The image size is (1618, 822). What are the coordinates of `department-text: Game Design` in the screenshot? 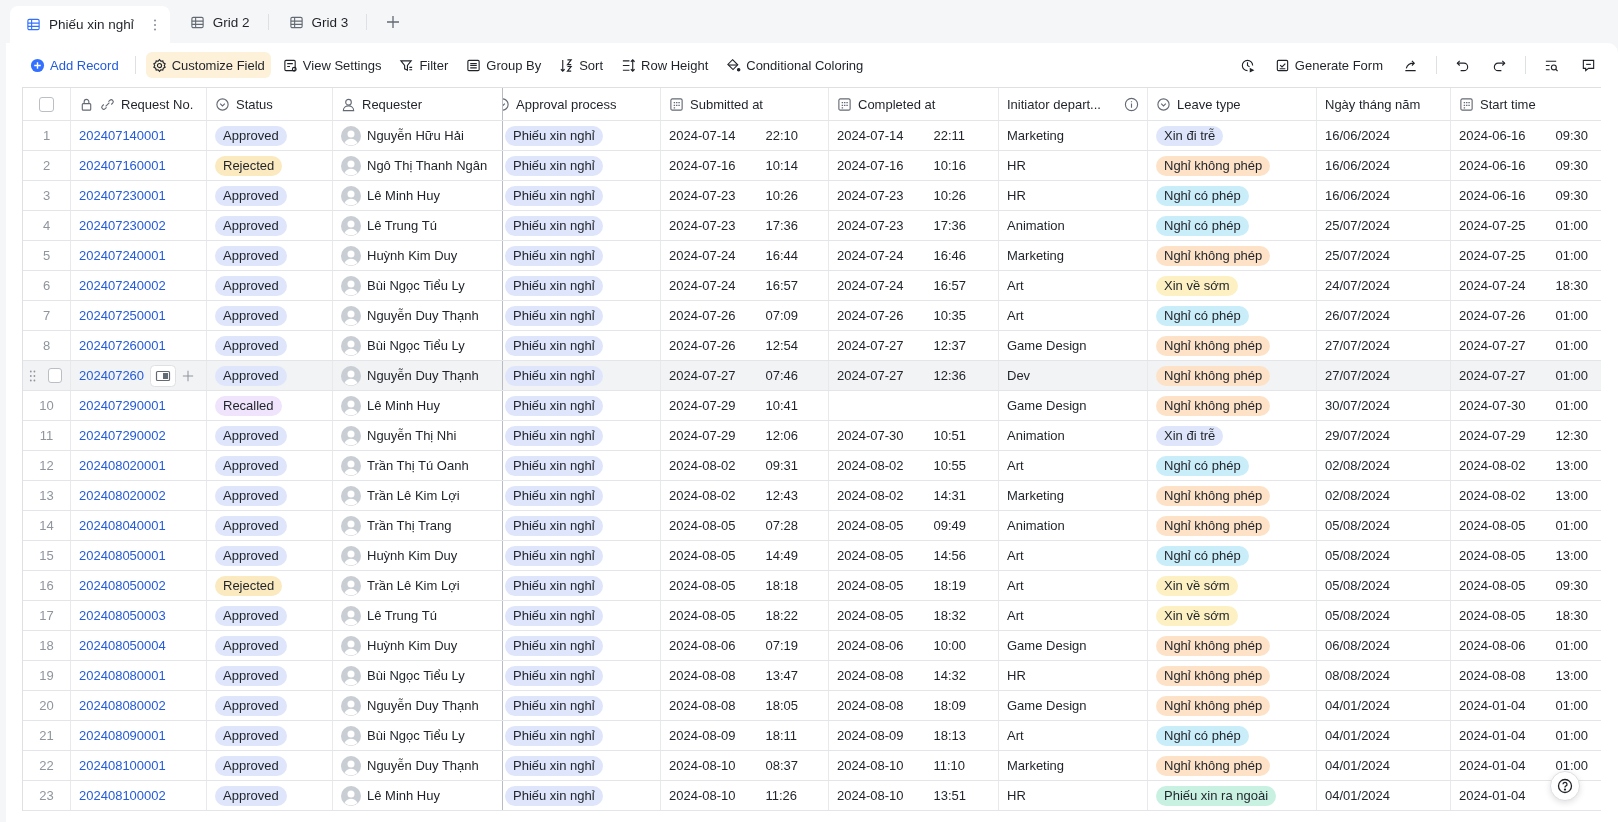 It's located at (1047, 705).